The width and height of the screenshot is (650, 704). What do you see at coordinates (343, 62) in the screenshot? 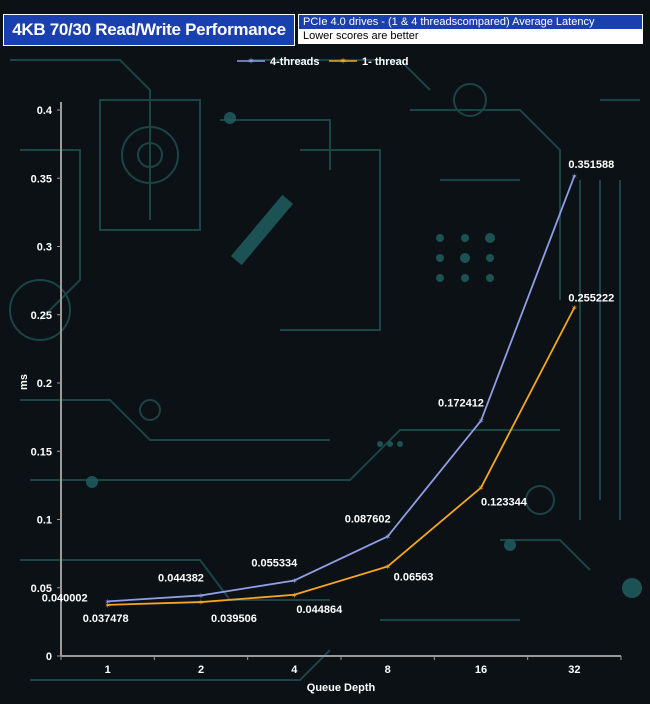
I see `legend-marker-1-thread: ✶` at bounding box center [343, 62].